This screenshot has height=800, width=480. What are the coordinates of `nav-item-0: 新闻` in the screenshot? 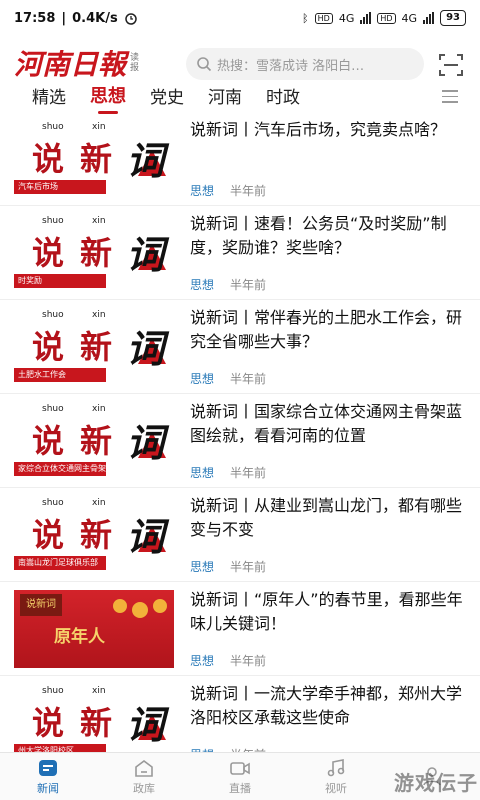 It's located at (48, 776).